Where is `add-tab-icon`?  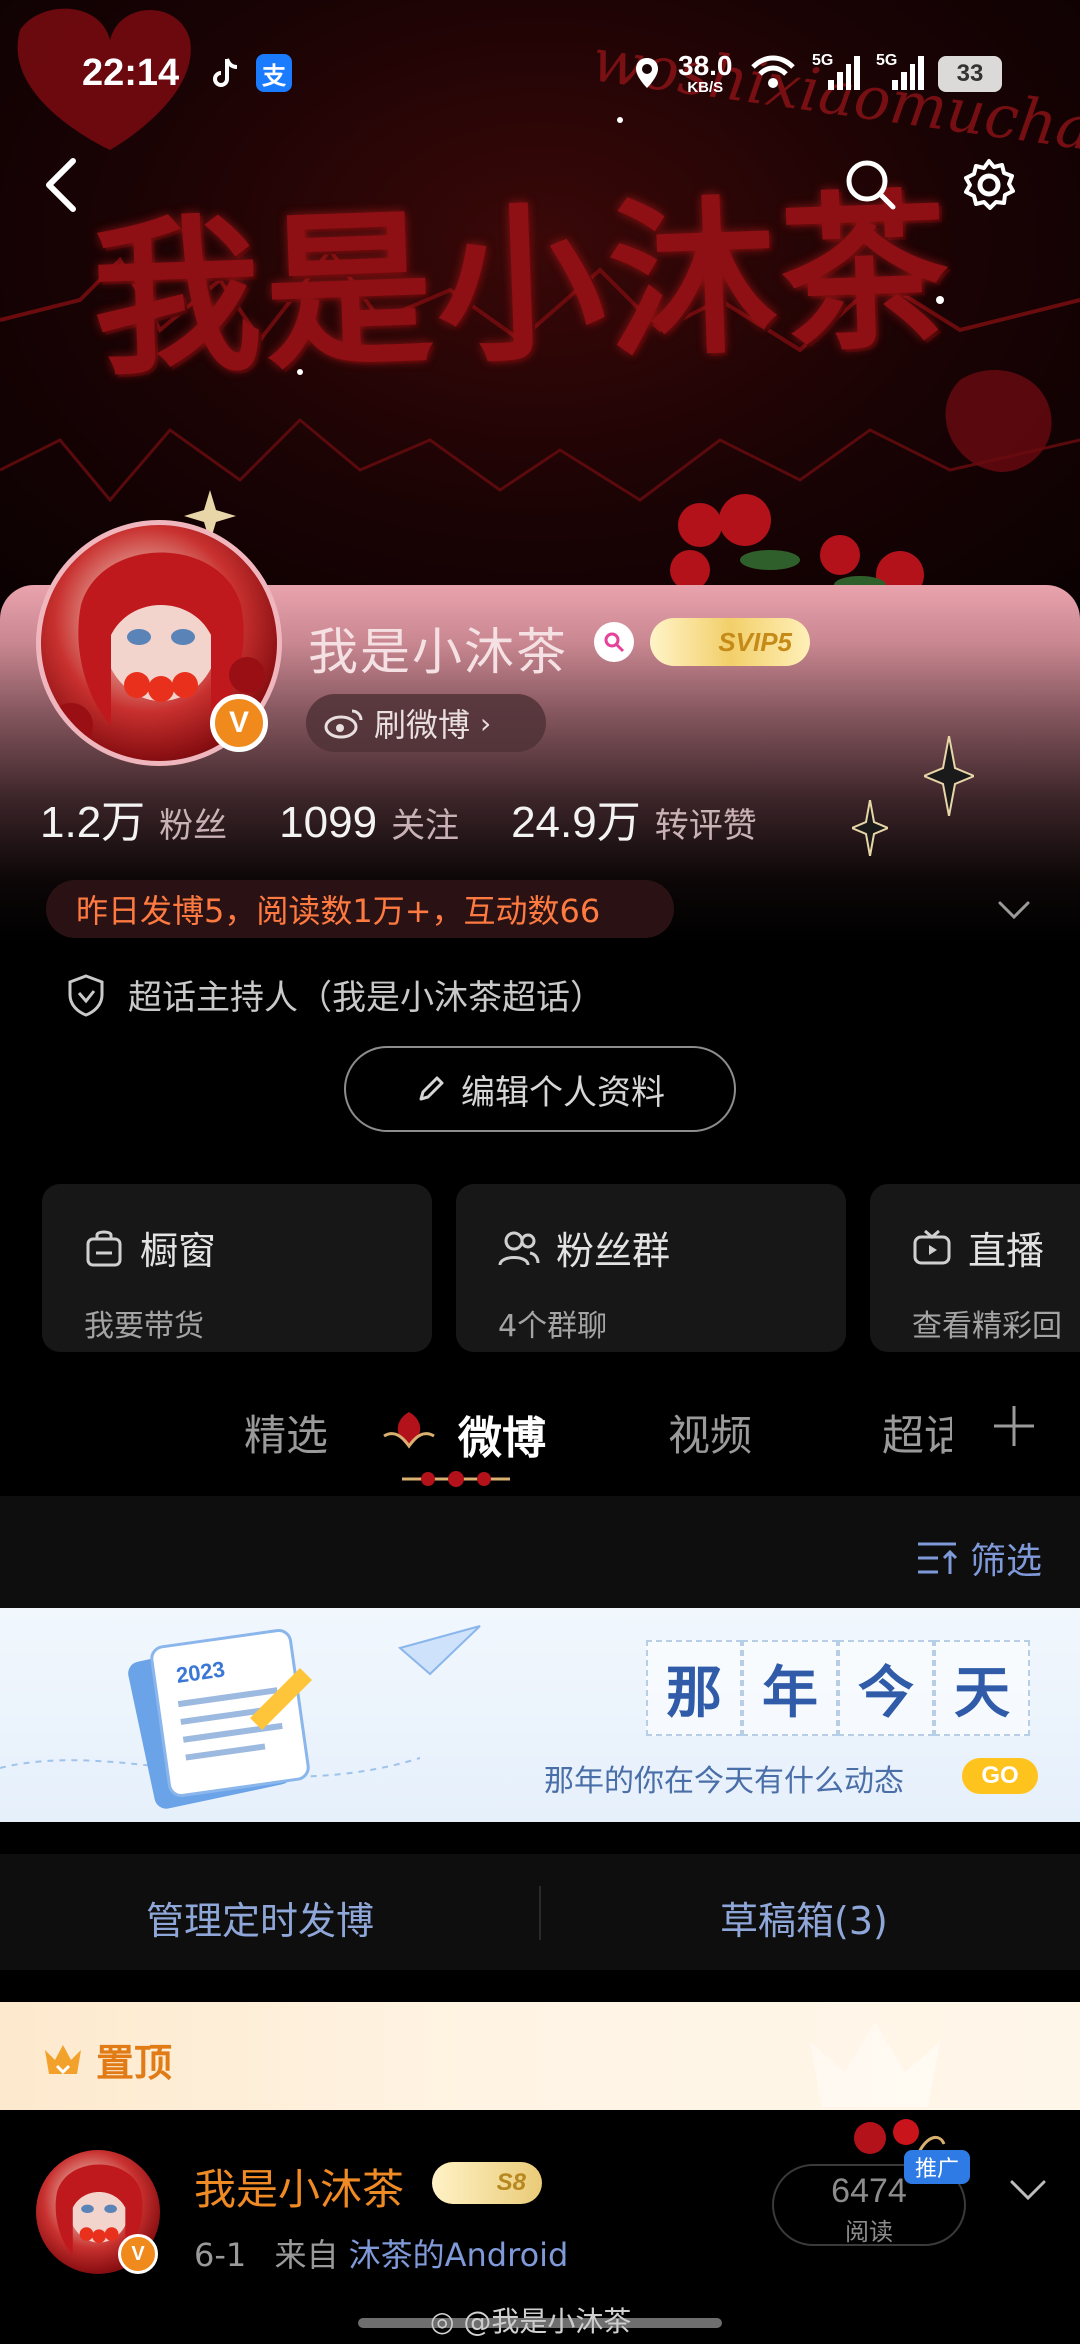 add-tab-icon is located at coordinates (1014, 1426).